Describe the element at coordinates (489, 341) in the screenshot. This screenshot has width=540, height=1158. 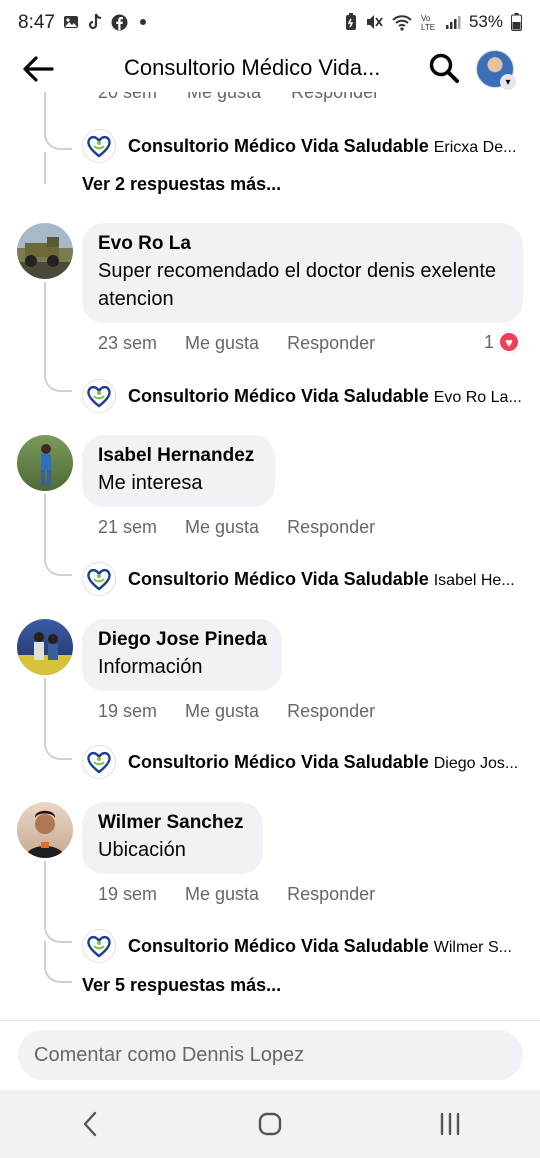
I see `reaction-count: 1` at that location.